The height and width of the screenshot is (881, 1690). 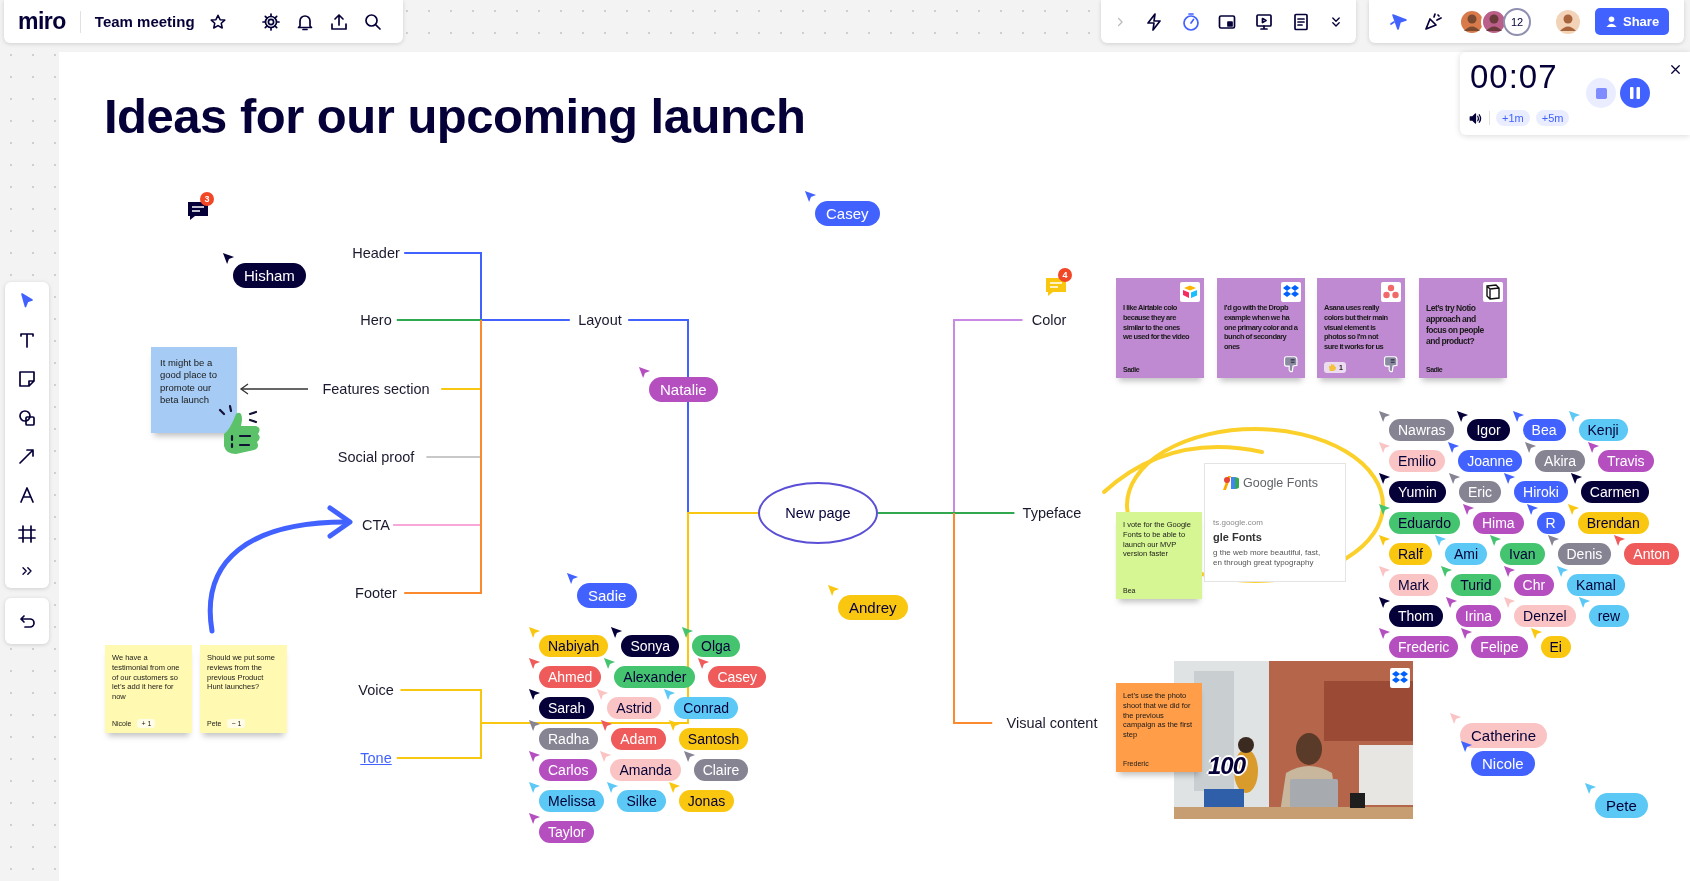 I want to click on settings-icon, so click(x=270, y=21).